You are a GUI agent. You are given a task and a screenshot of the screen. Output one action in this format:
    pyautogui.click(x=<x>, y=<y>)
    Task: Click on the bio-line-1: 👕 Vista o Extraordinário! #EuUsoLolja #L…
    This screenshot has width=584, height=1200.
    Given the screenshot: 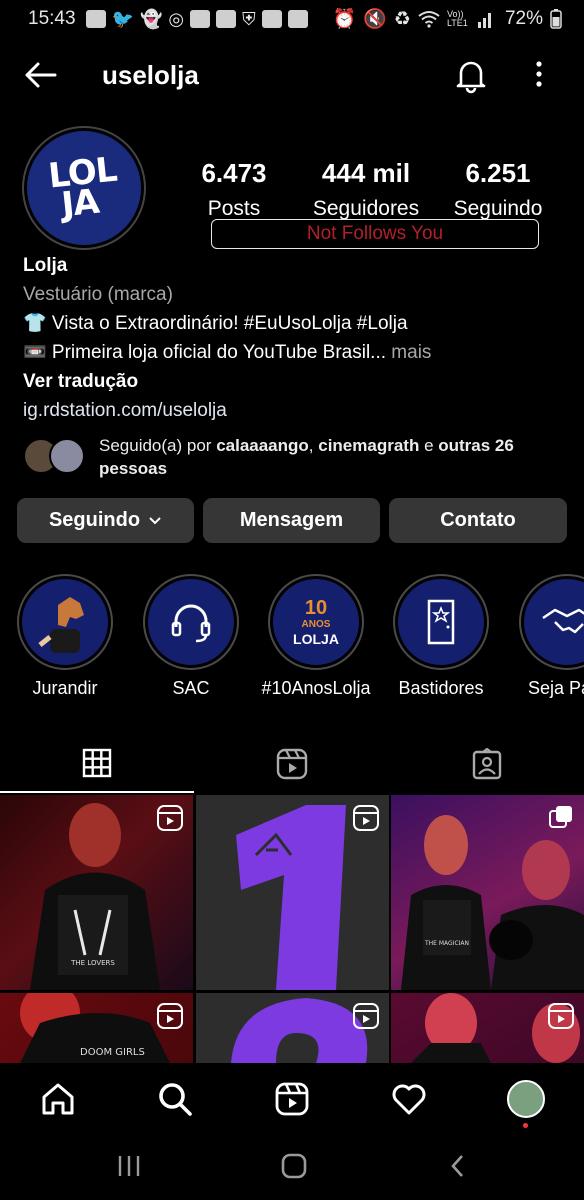 What is the action you would take?
    pyautogui.click(x=215, y=323)
    